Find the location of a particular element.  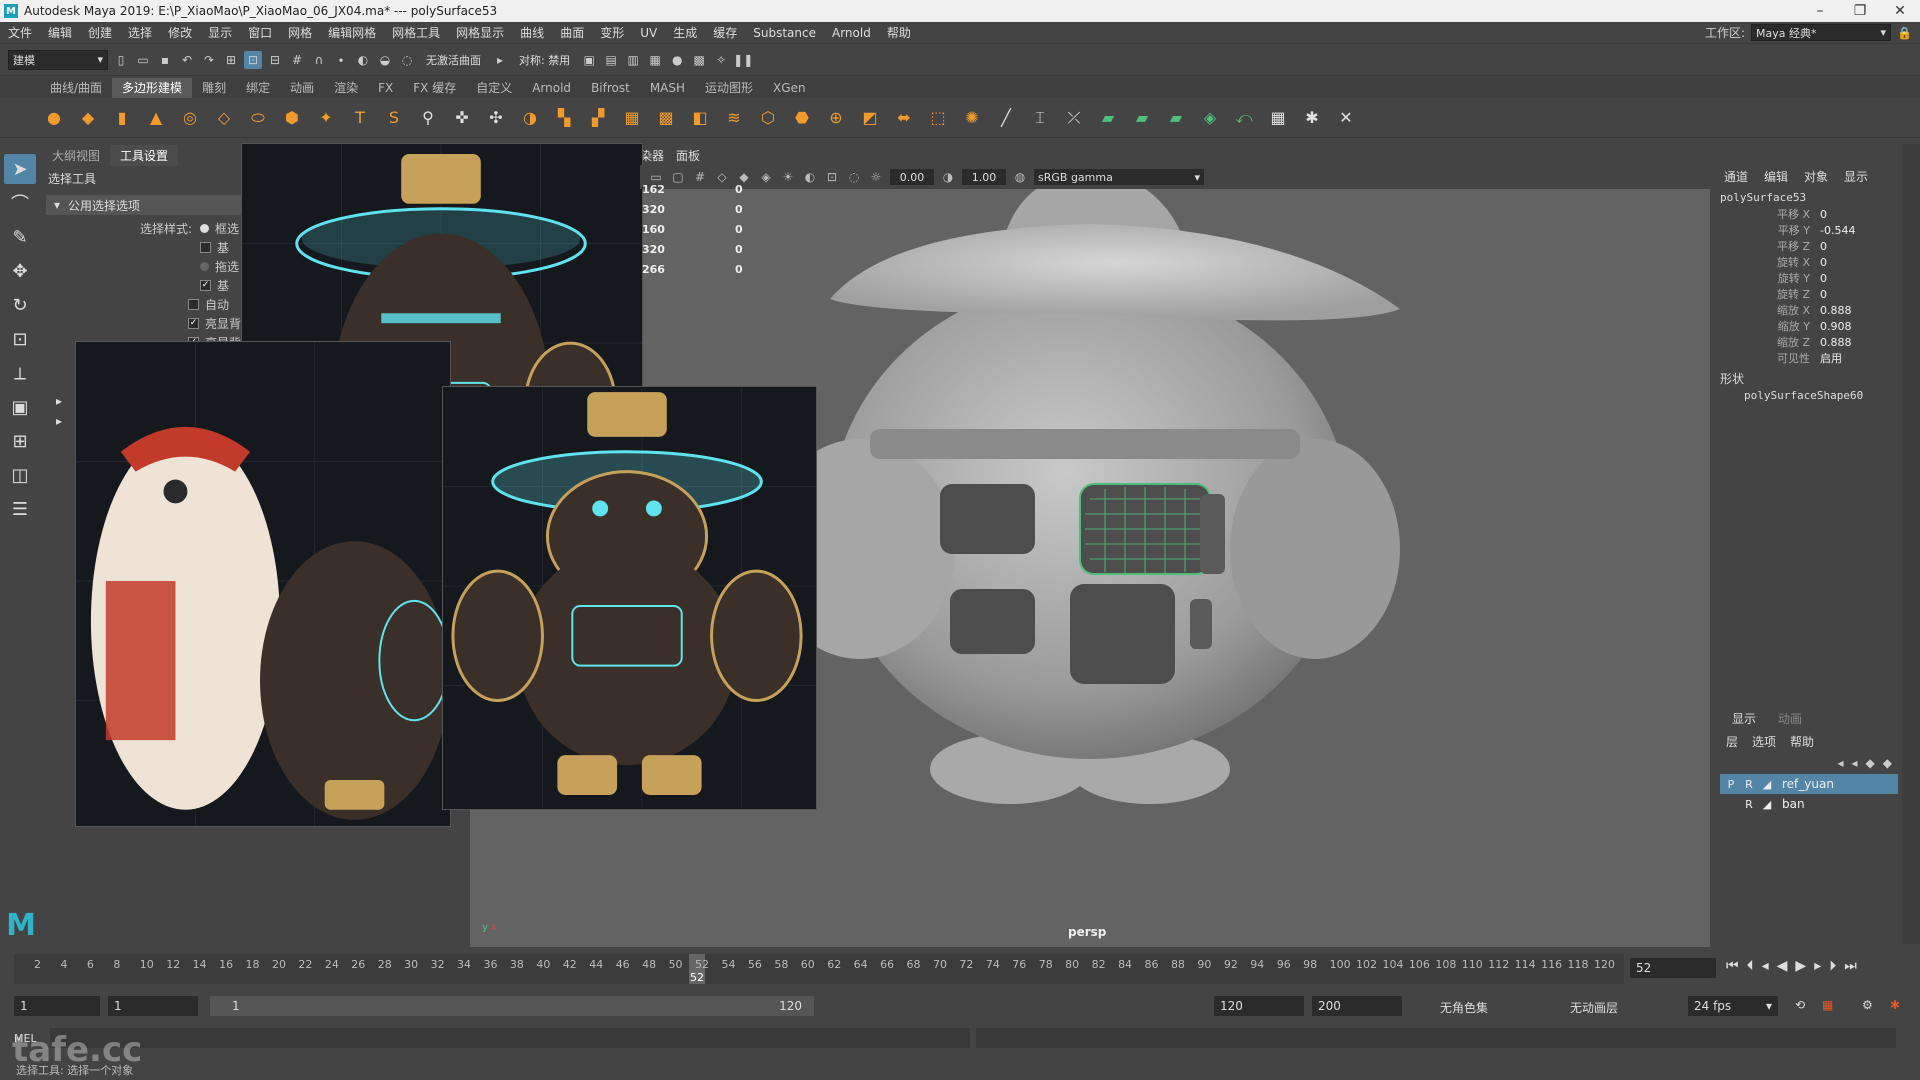

channel-row: 缩放 Y 0.908 is located at coordinates (1809, 326).